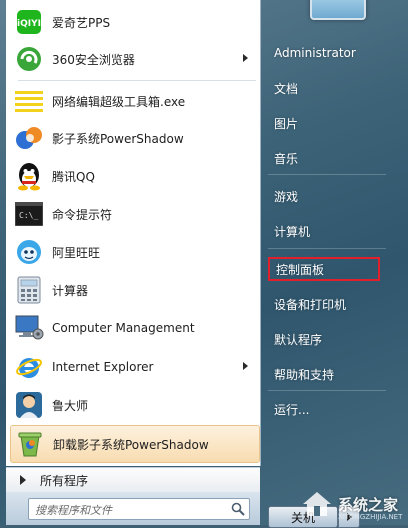  Describe the element at coordinates (29, 176) in the screenshot. I see `qq-penguin-icon` at that location.